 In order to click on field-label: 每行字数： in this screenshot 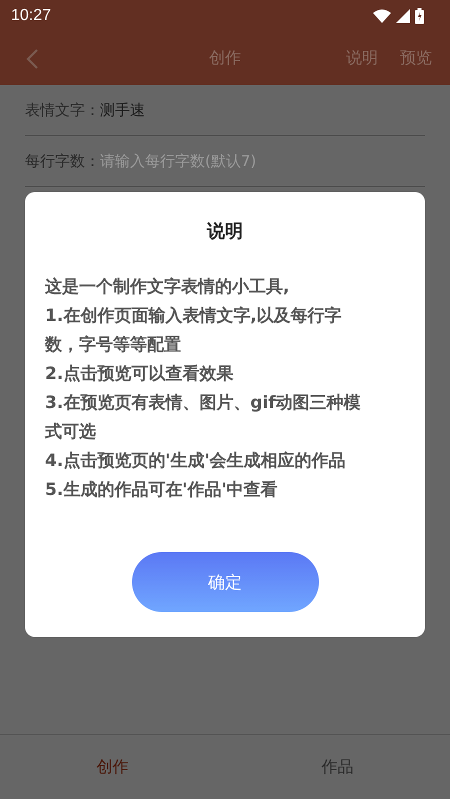, I will do `click(62, 161)`.